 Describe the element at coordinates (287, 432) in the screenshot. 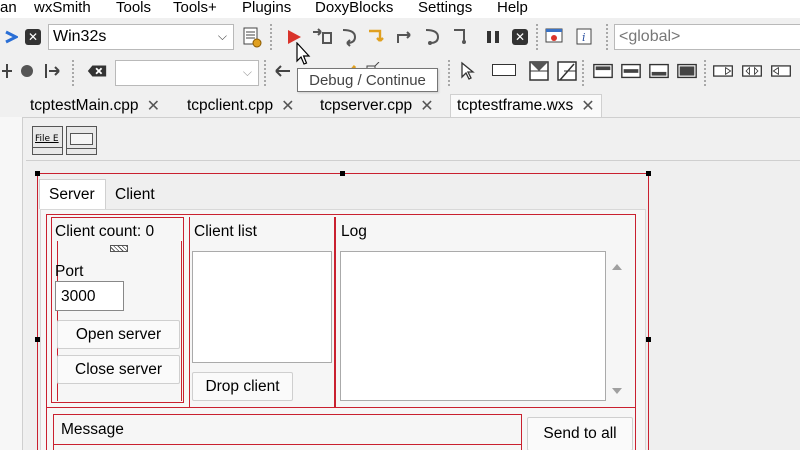

I see `message-box: Message` at that location.